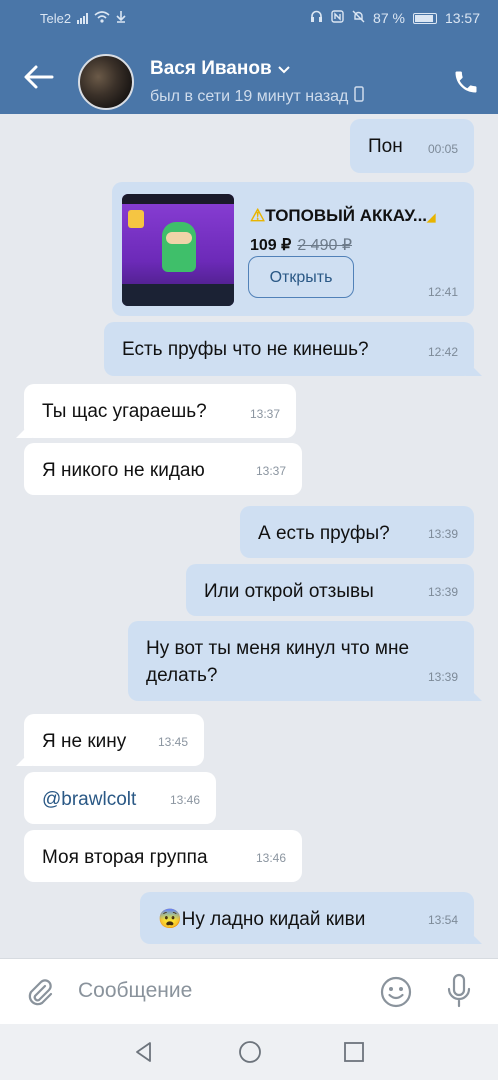 The image size is (498, 1080). Describe the element at coordinates (462, 18) in the screenshot. I see `clock: 13:57` at that location.